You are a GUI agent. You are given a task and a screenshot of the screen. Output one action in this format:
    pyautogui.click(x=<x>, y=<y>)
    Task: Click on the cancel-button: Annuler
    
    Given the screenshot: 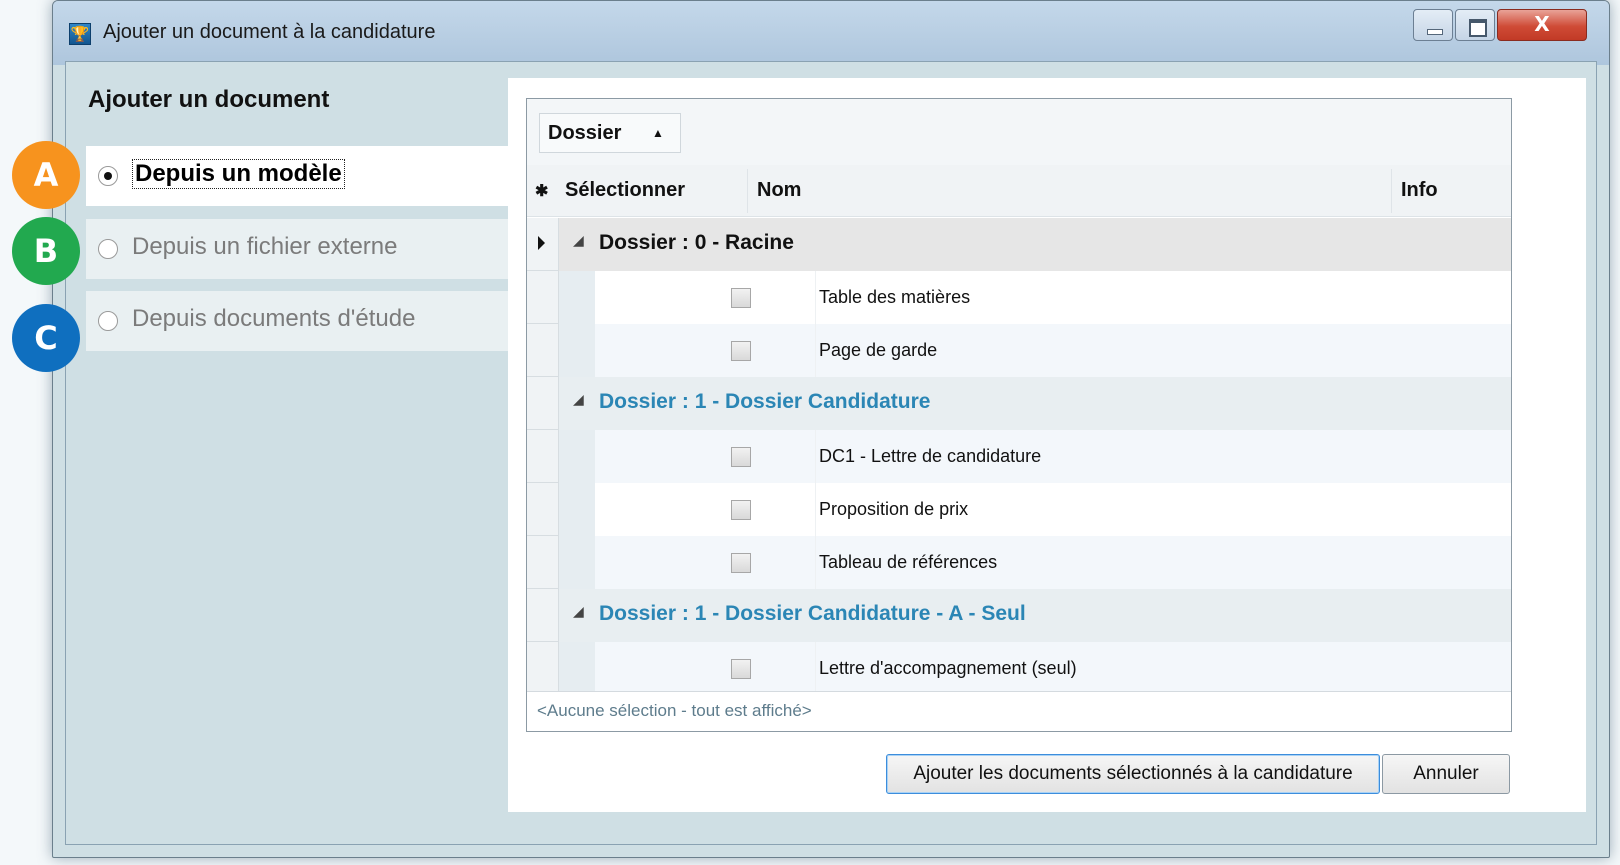 What is the action you would take?
    pyautogui.click(x=1446, y=774)
    